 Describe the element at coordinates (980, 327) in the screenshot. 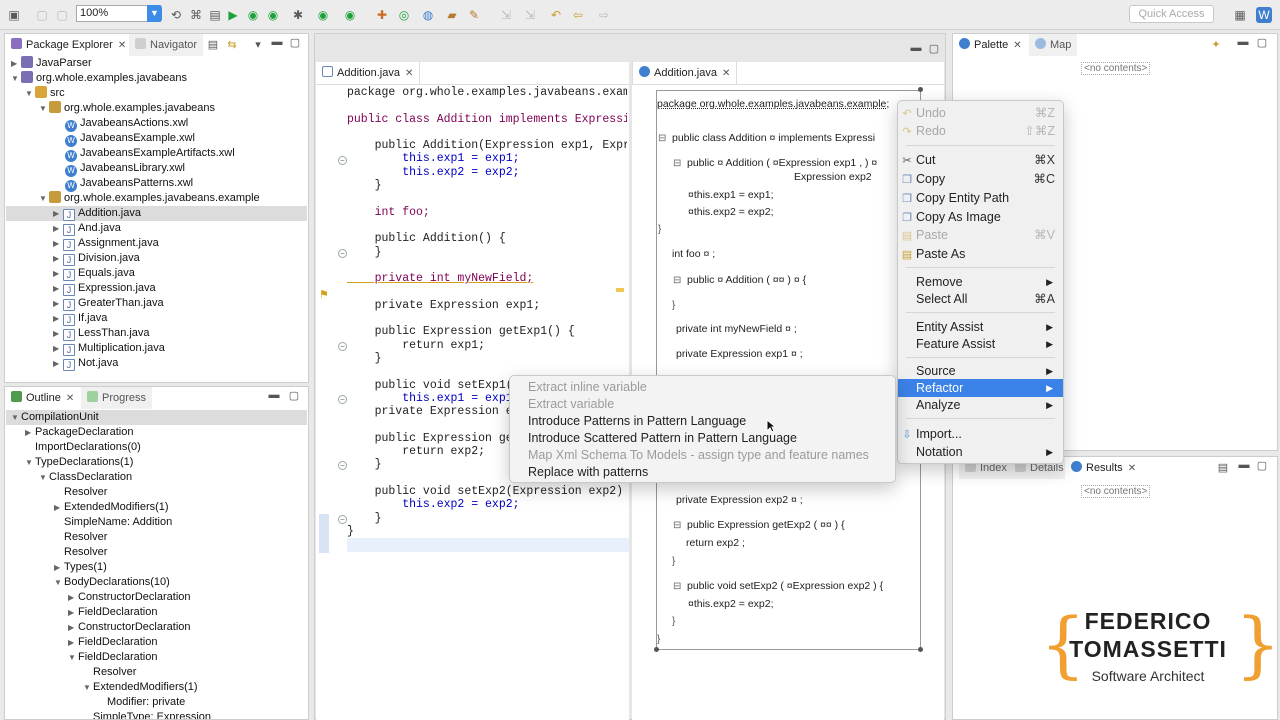

I see `menu-item-entity-assist: Entity Assist ▶` at that location.